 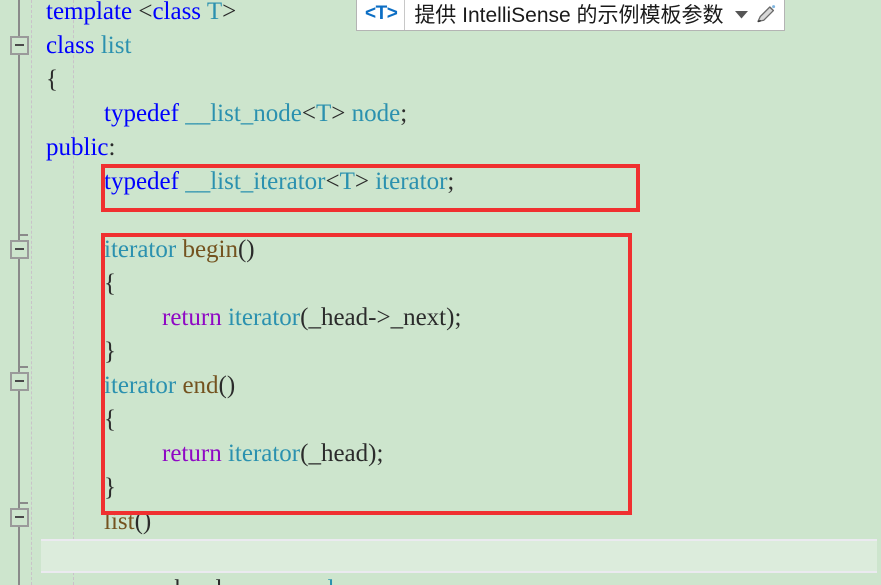 What do you see at coordinates (459, 556) in the screenshot?
I see `current-line-highlight` at bounding box center [459, 556].